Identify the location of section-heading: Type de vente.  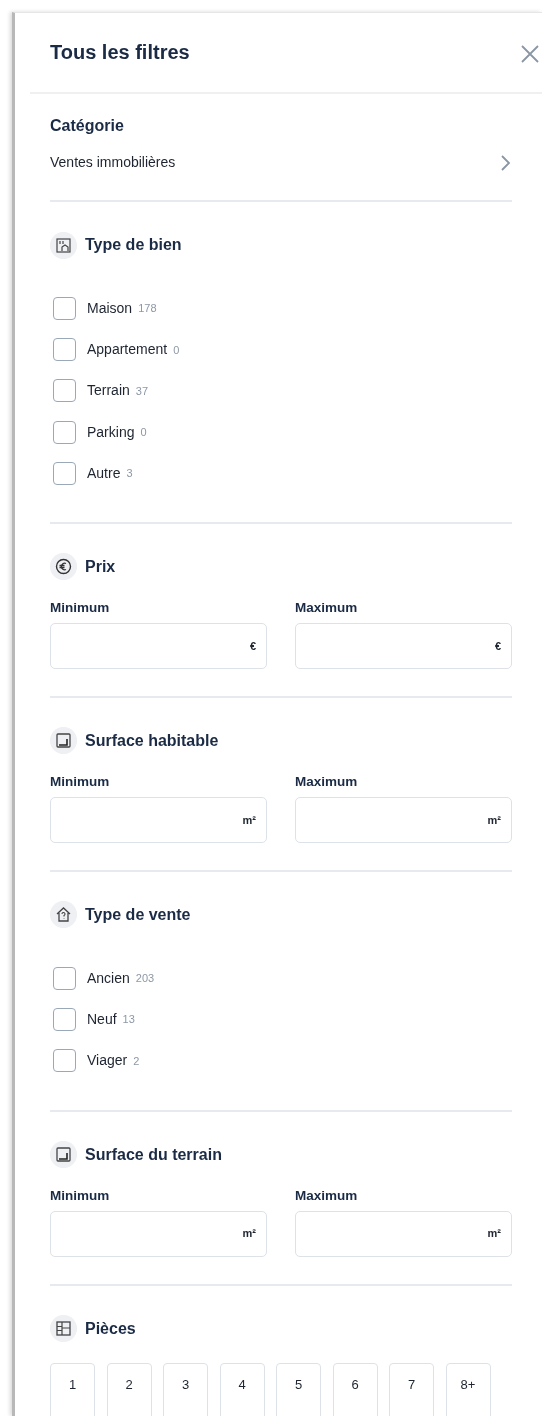
(138, 914).